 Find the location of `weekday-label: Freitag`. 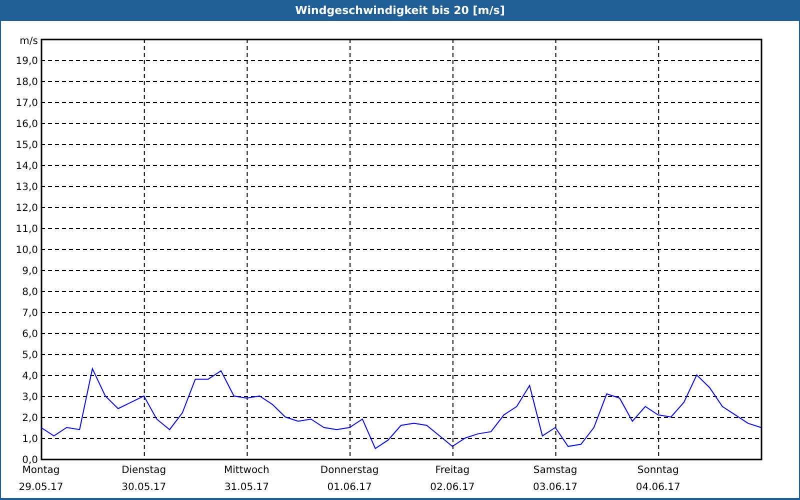

weekday-label: Freitag is located at coordinates (452, 470).